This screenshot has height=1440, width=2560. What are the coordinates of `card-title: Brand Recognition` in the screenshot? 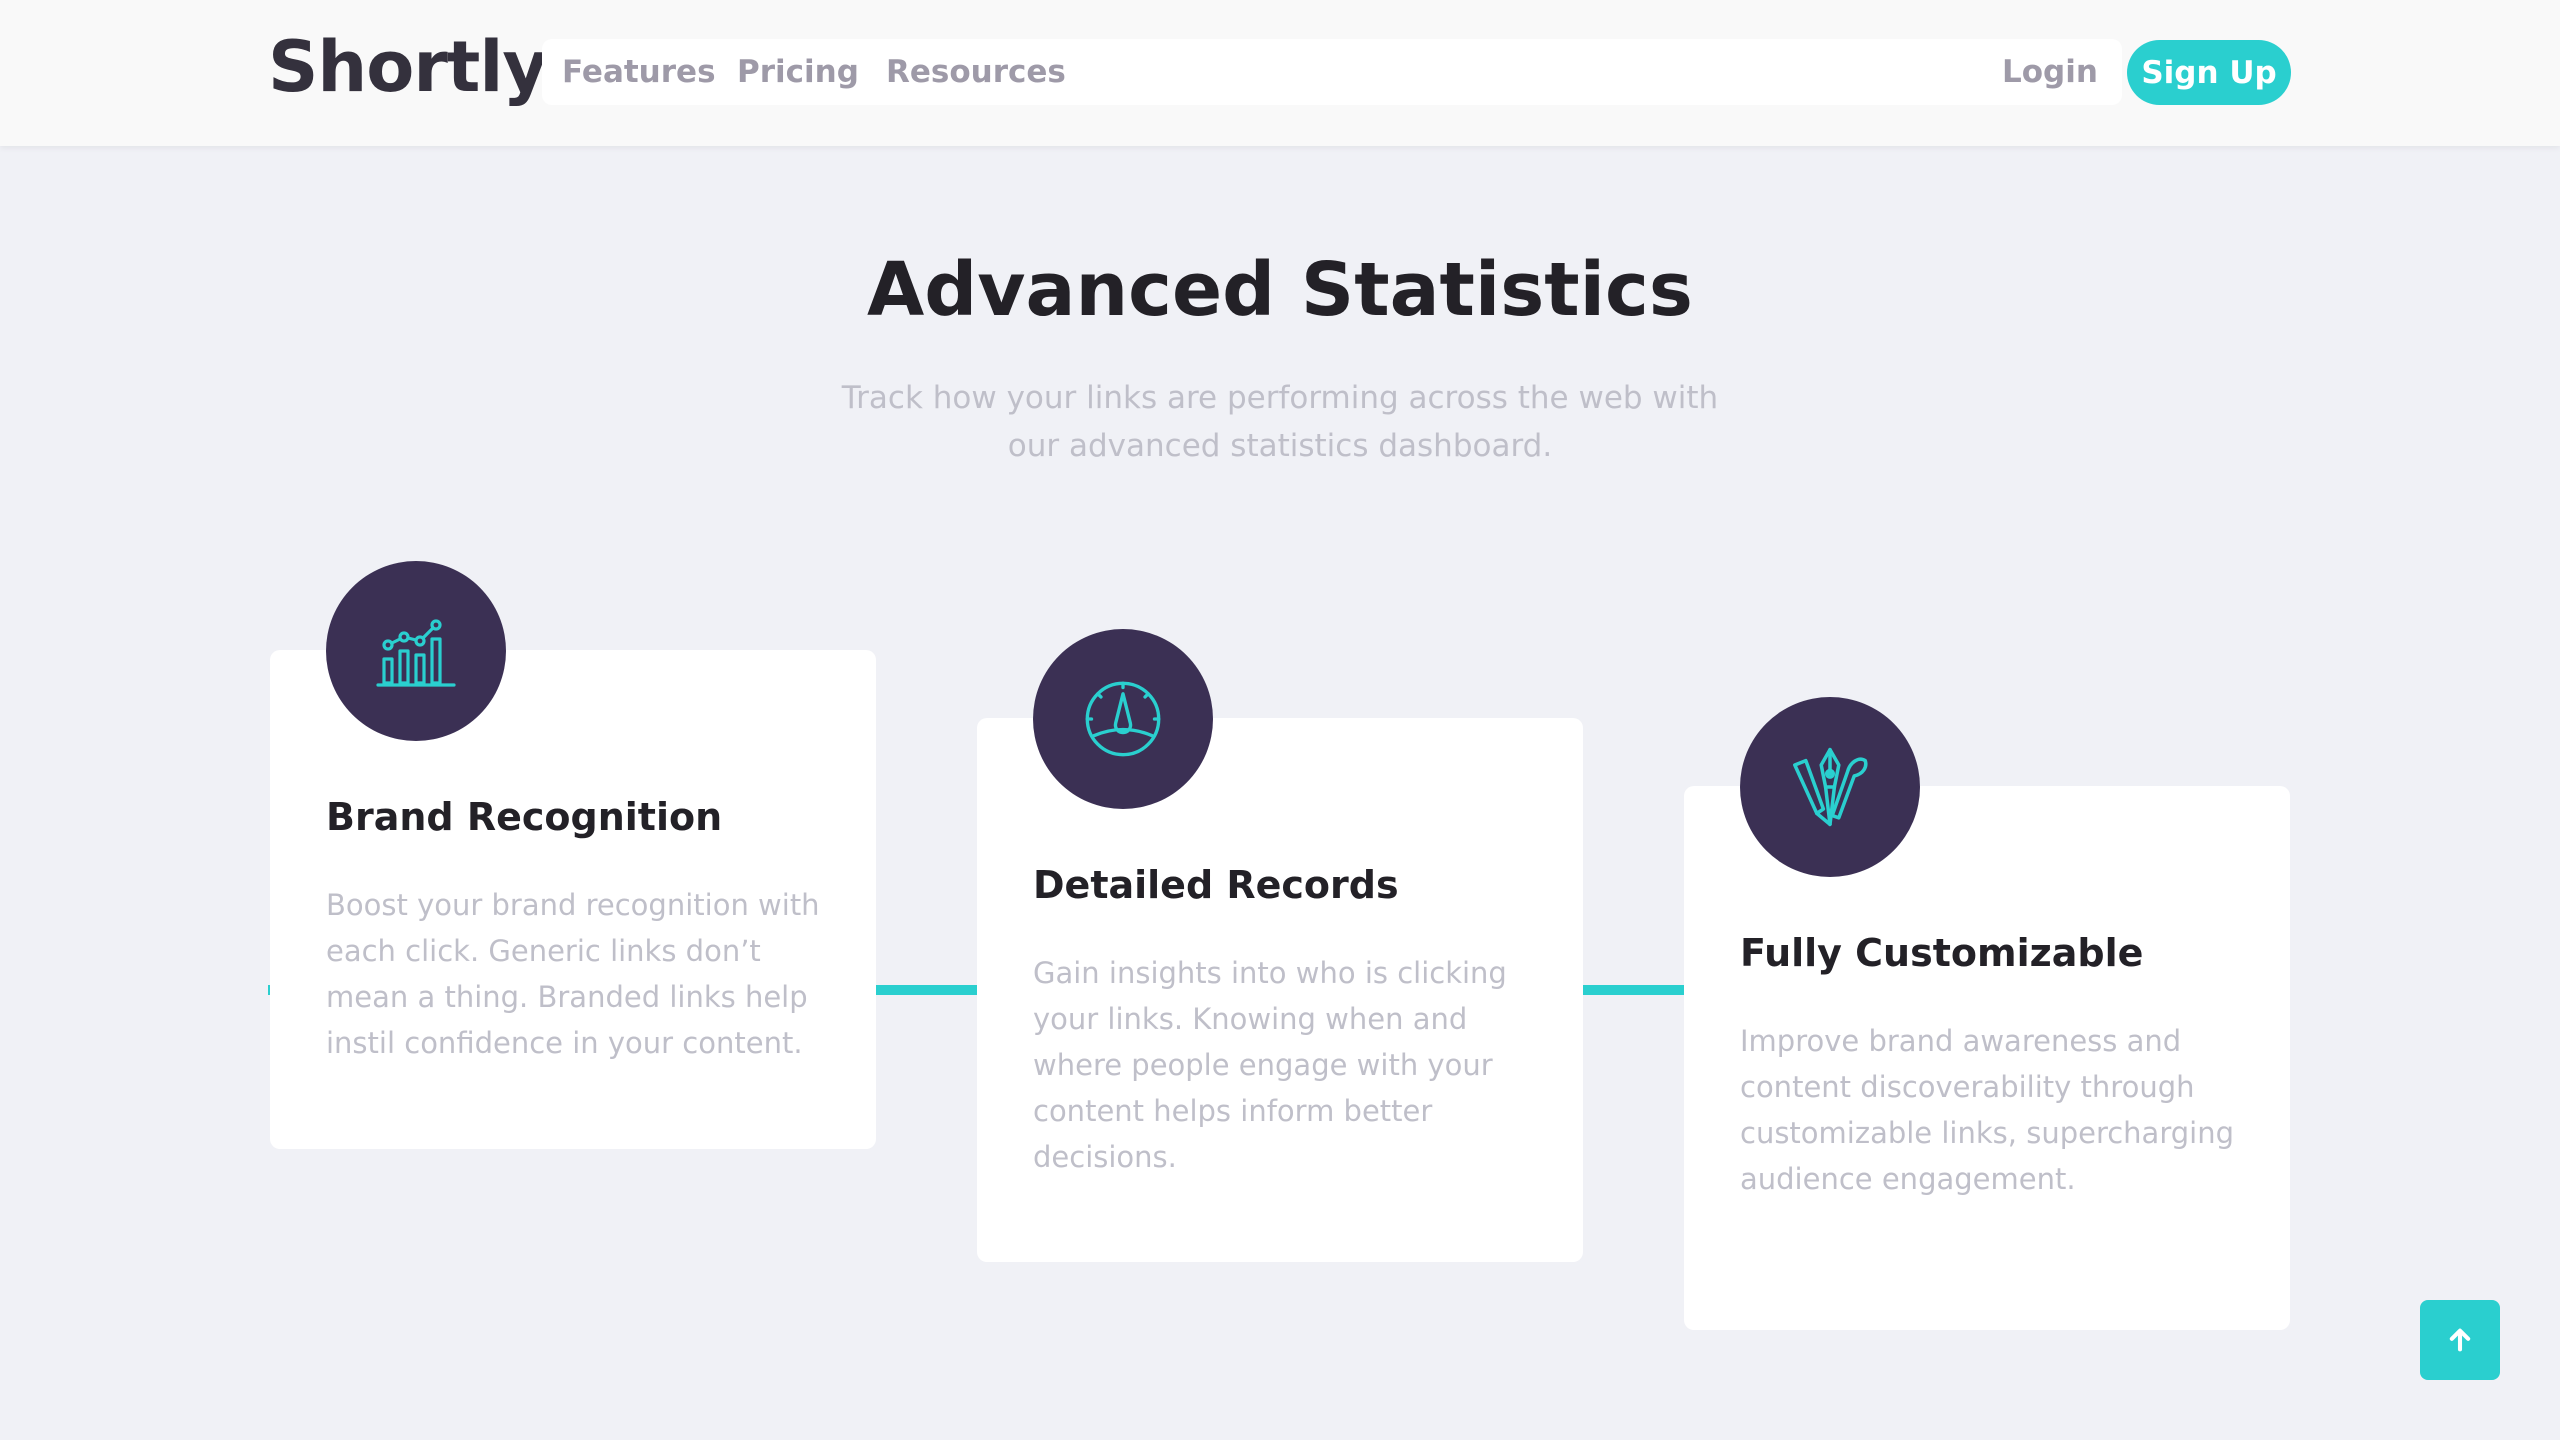 It's located at (524, 817).